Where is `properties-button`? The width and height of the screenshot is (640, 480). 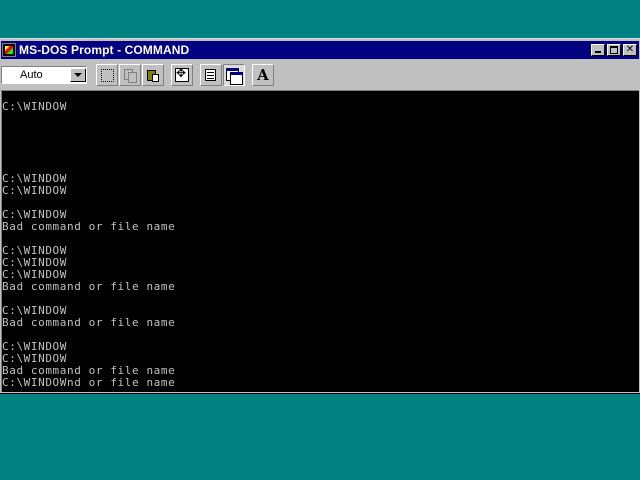 properties-button is located at coordinates (211, 75).